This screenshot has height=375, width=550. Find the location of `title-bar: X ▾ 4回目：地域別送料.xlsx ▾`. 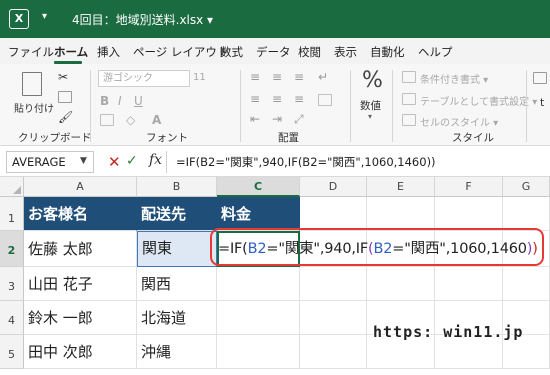

title-bar: X ▾ 4回目：地域別送料.xlsx ▾ is located at coordinates (275, 19).